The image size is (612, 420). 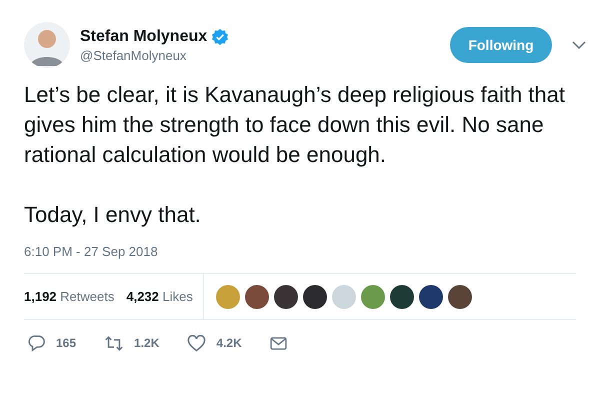 What do you see at coordinates (113, 215) in the screenshot?
I see `tweet-text: Today, I envy that.` at bounding box center [113, 215].